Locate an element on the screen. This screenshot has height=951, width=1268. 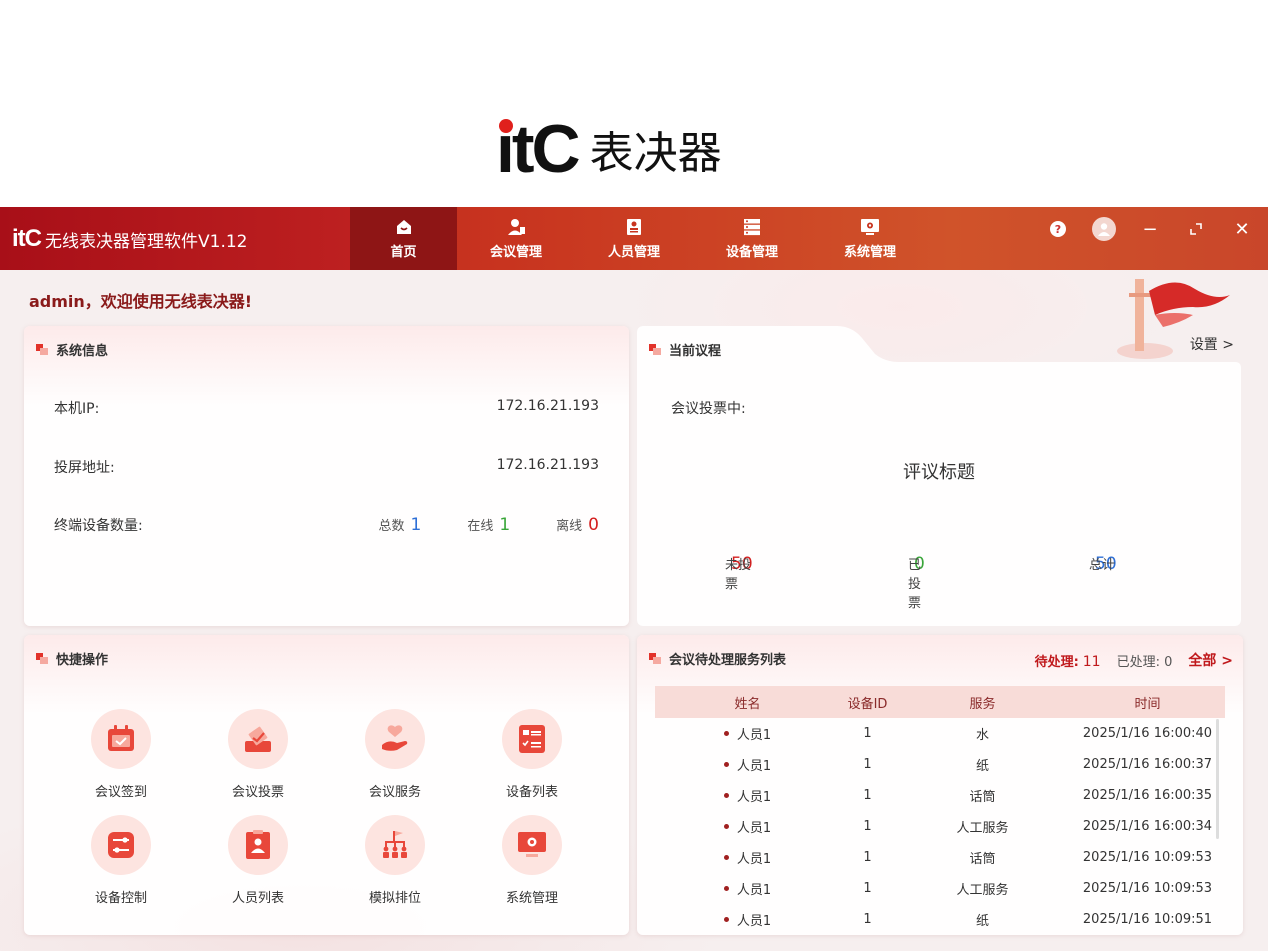
quick-system-management: 系统管理 is located at coordinates (532, 860).